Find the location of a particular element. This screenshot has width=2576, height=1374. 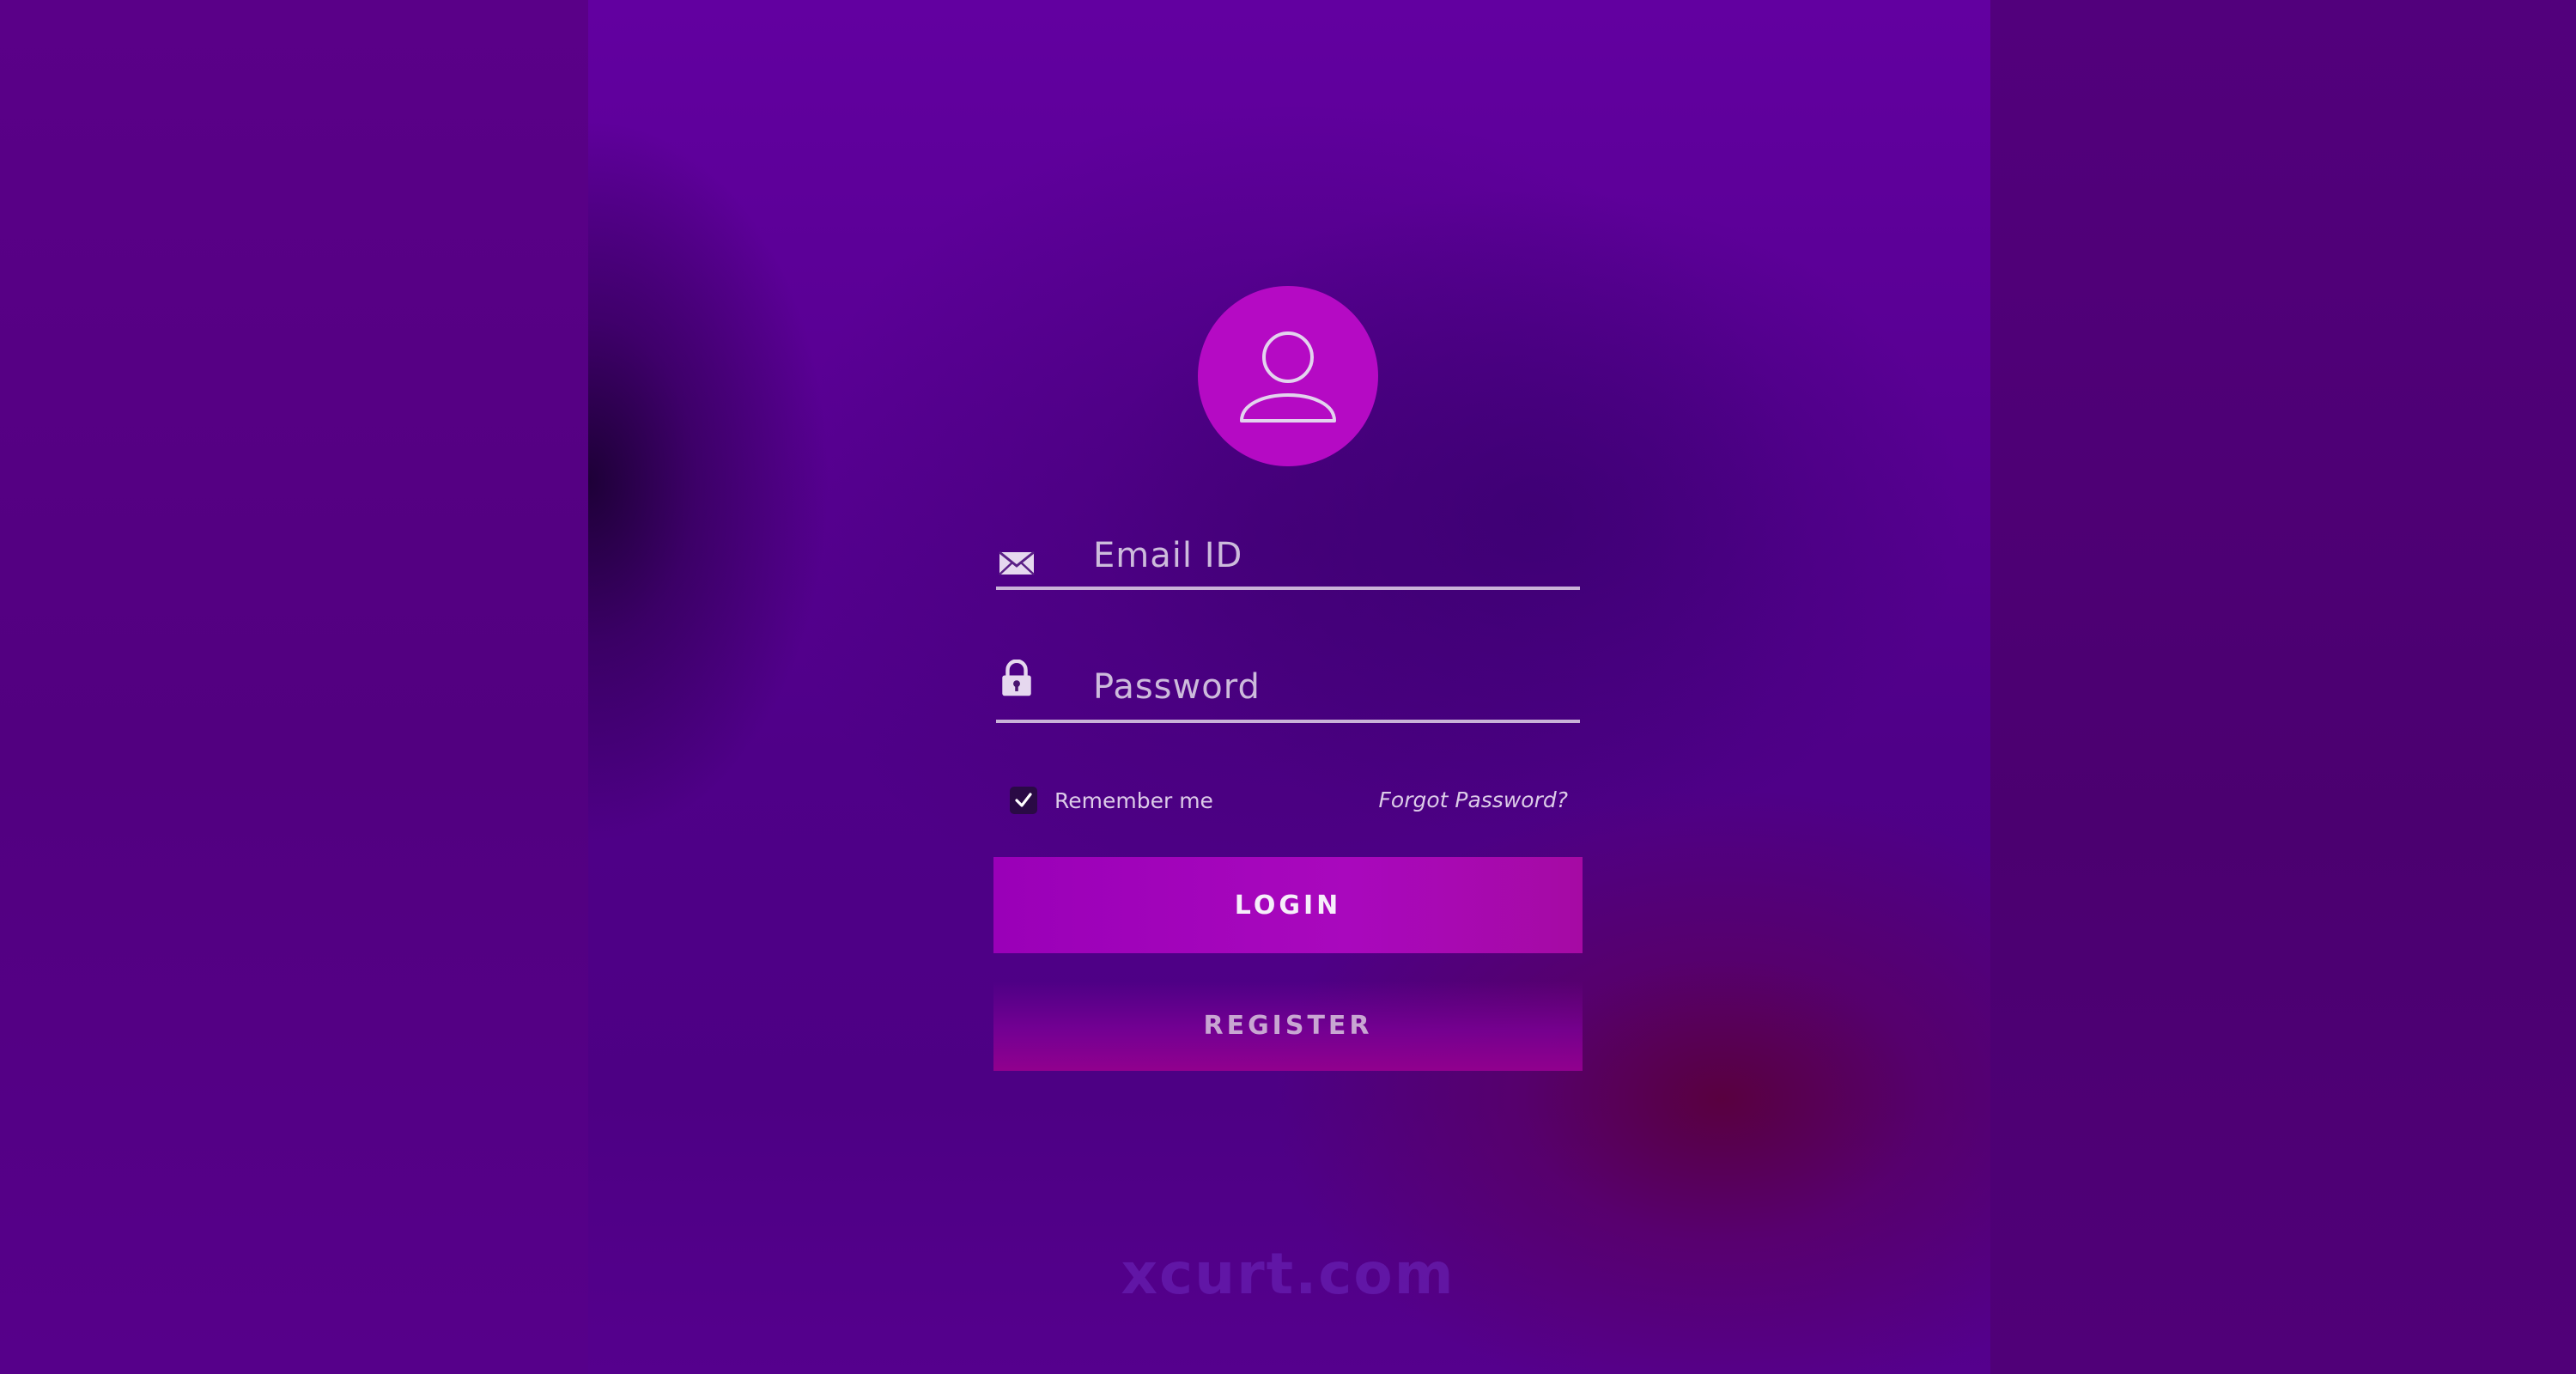

watermark: xcurt.com is located at coordinates (1288, 1274).